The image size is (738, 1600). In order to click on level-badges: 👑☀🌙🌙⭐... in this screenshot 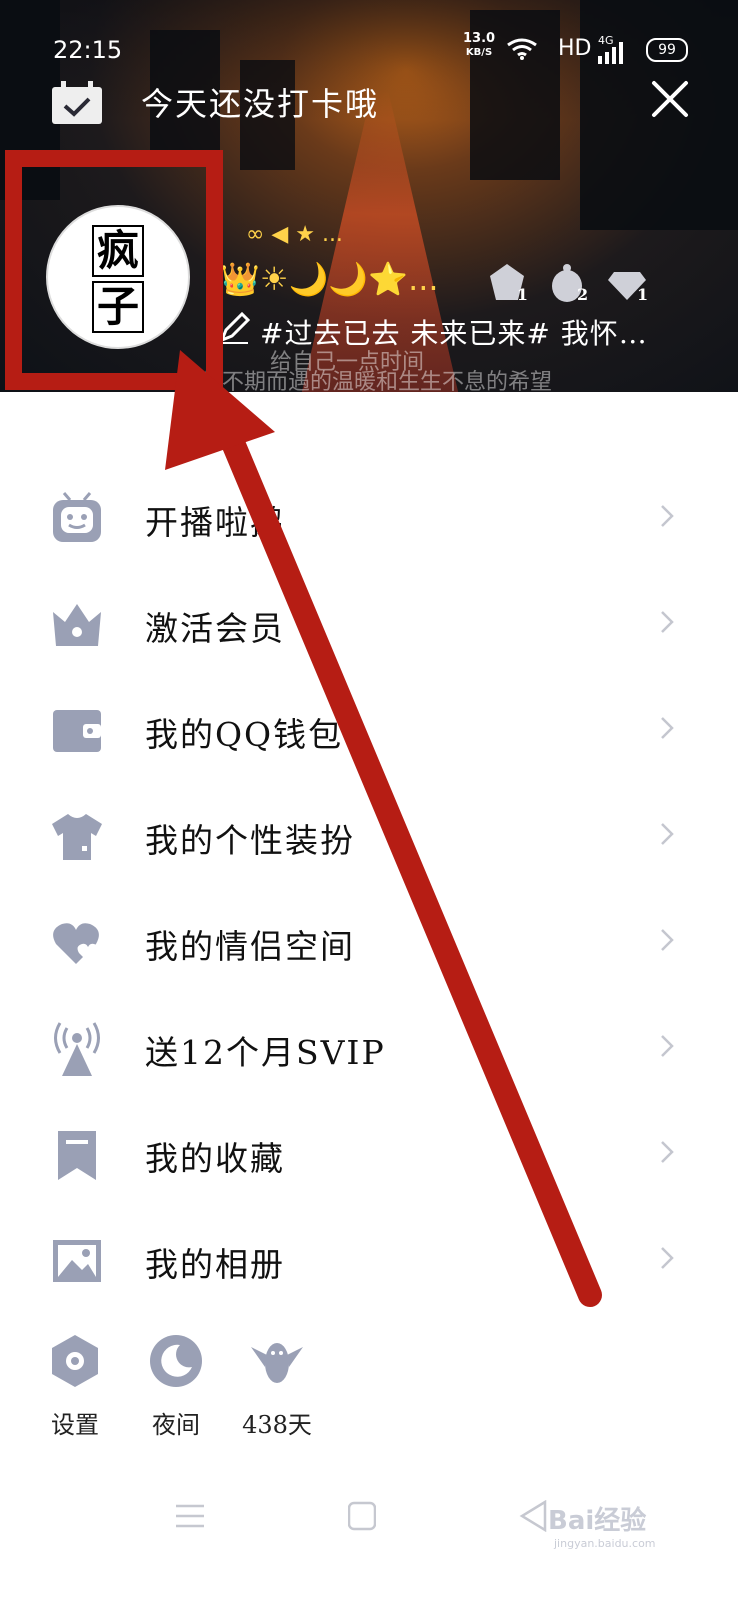, I will do `click(329, 279)`.